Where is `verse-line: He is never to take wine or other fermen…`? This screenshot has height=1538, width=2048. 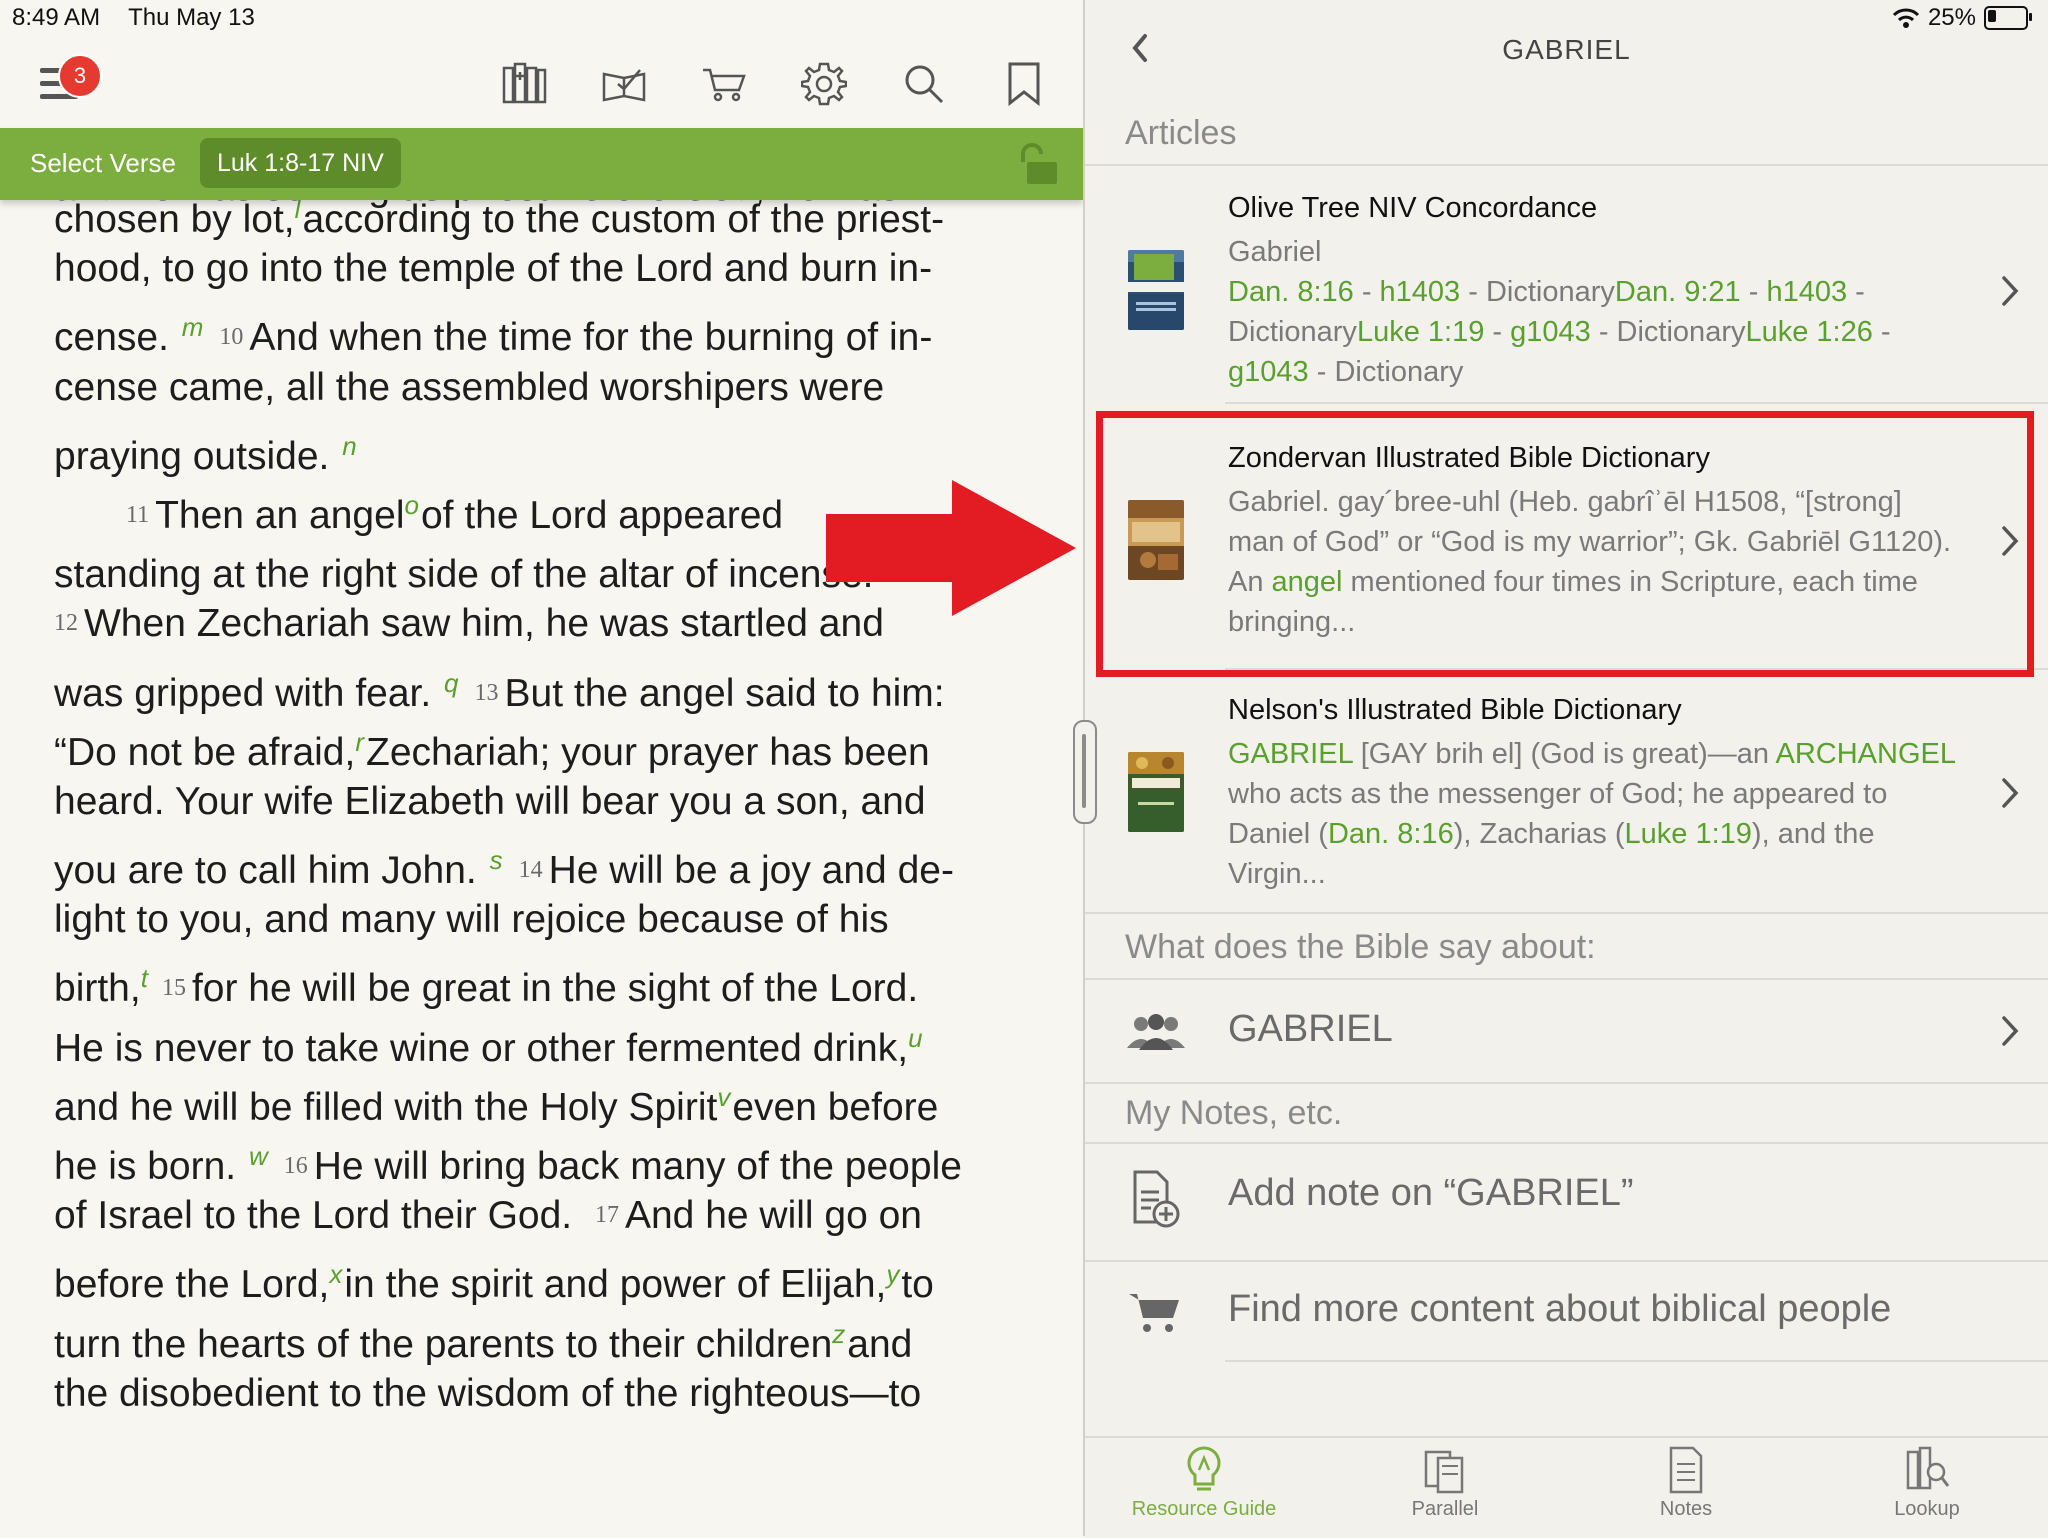
verse-line: He is never to take wine or other fermen… is located at coordinates (488, 1046).